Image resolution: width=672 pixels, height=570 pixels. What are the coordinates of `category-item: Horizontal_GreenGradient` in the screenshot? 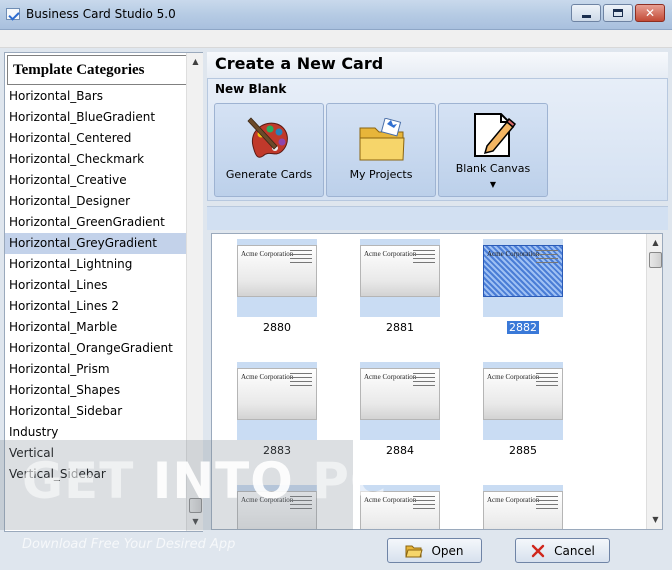 It's located at (95, 222).